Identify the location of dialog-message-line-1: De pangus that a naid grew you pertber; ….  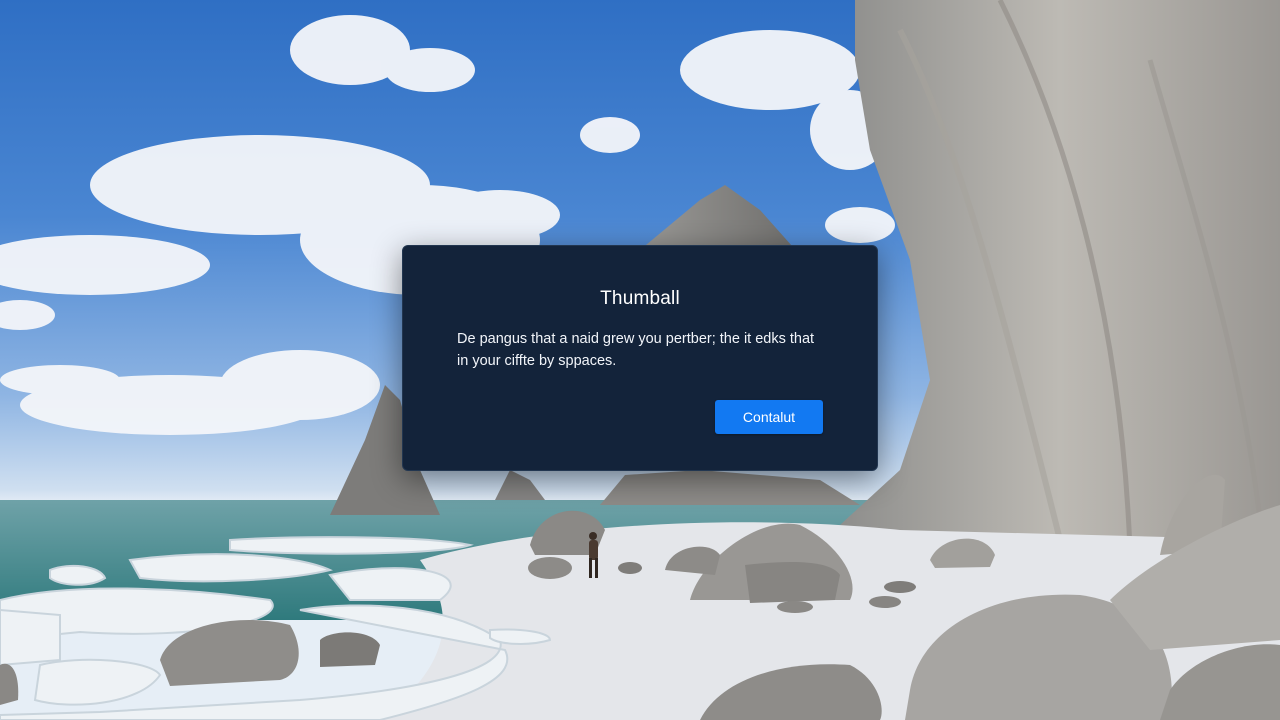
(636, 339).